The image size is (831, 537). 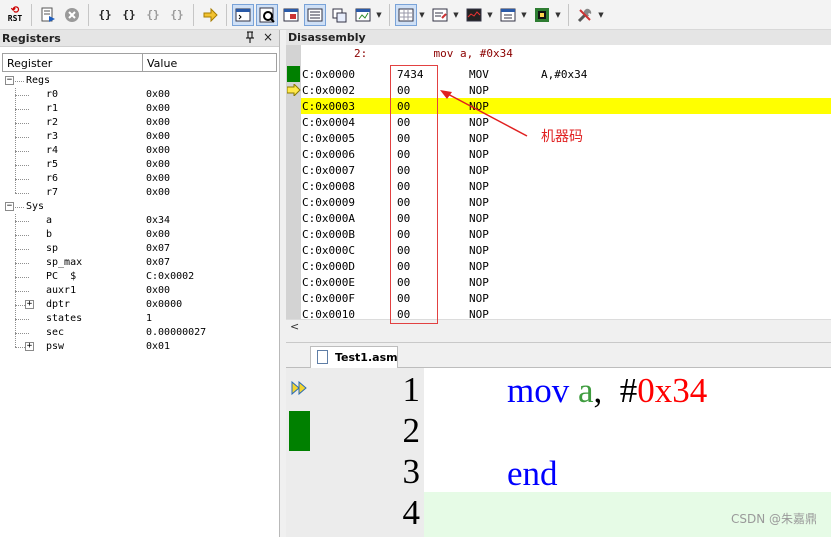 I want to click on analysis-window-button, so click(x=474, y=15).